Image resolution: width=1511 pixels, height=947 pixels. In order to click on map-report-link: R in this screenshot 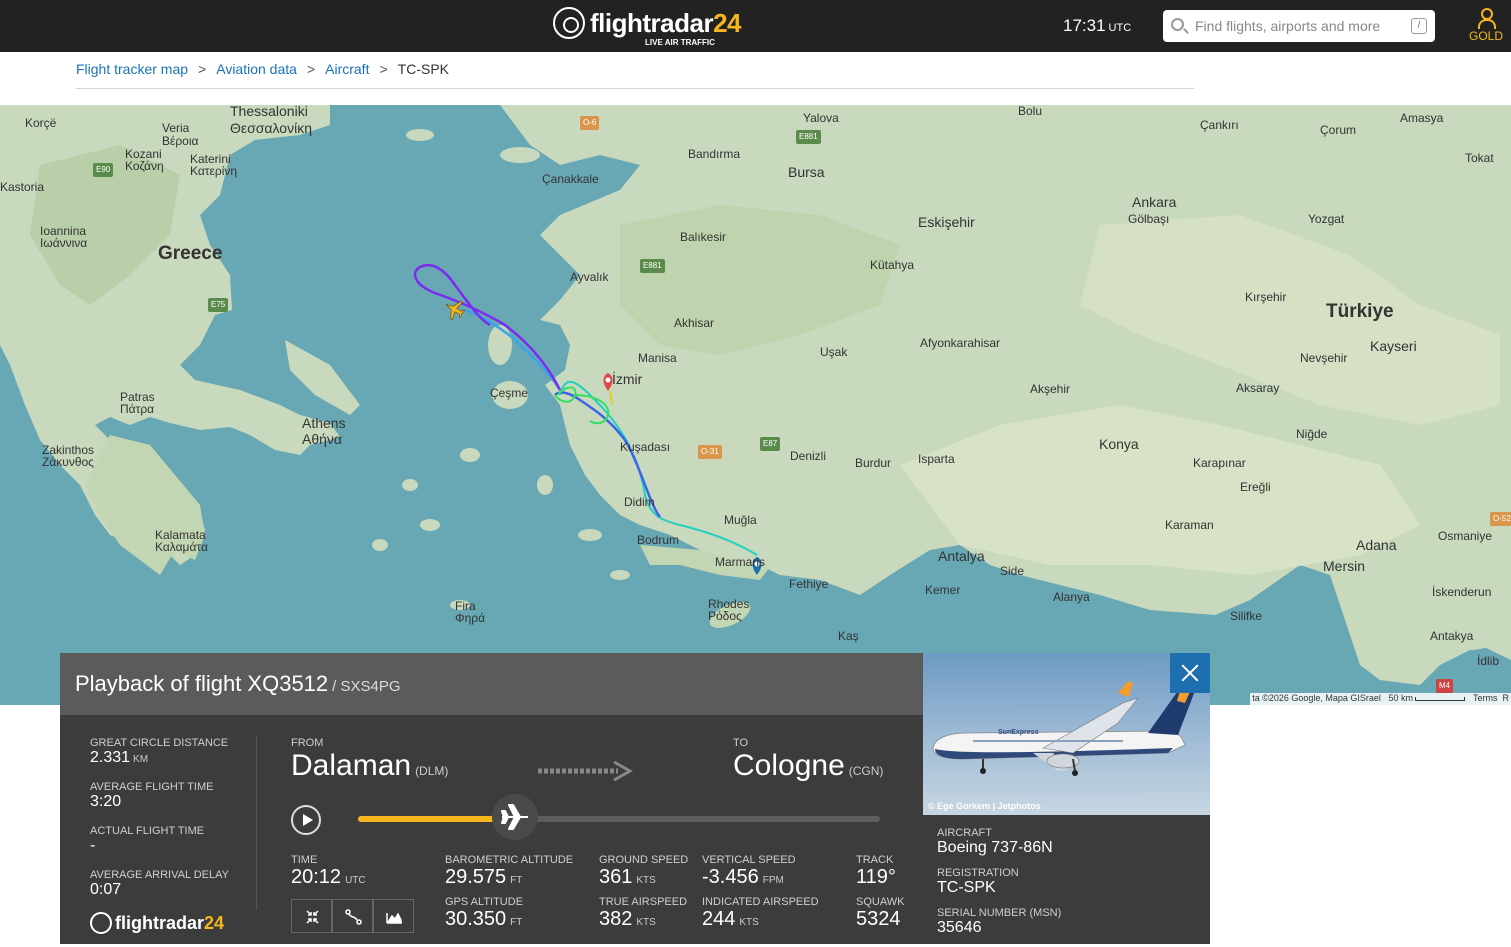, I will do `click(1506, 698)`.